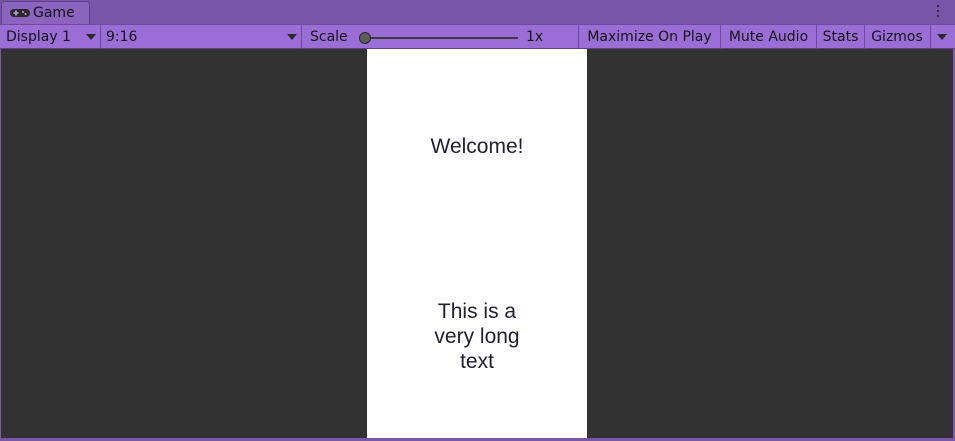 The width and height of the screenshot is (955, 441). I want to click on tab-label: Game, so click(54, 13).